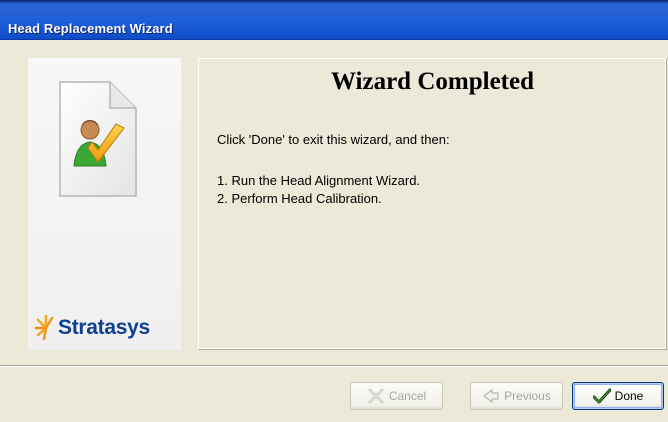  I want to click on page-title: Wizard Completed, so click(432, 81).